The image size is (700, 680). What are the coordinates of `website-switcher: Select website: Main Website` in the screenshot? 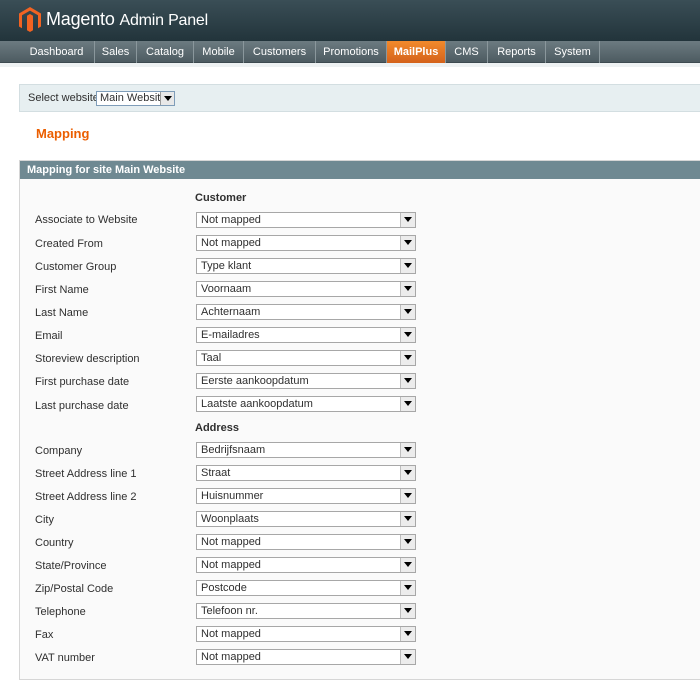 It's located at (359, 98).